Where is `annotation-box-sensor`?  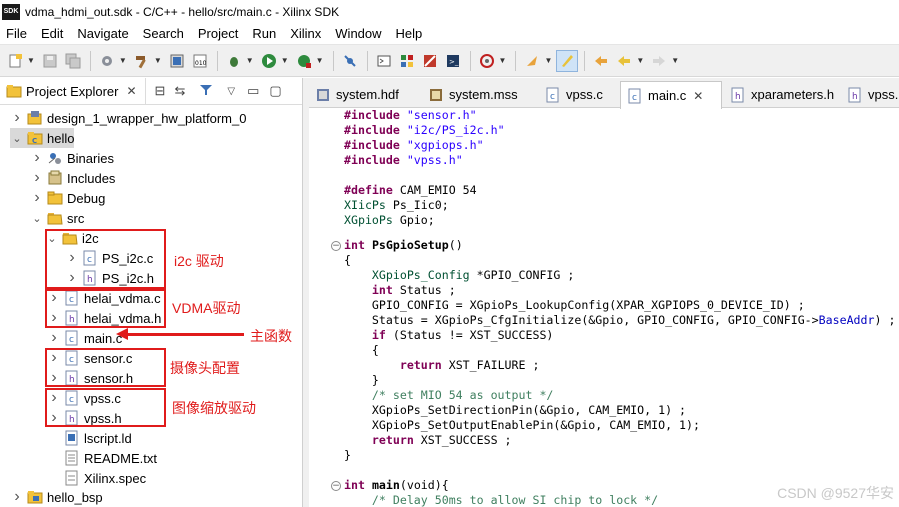
annotation-box-sensor is located at coordinates (105, 367).